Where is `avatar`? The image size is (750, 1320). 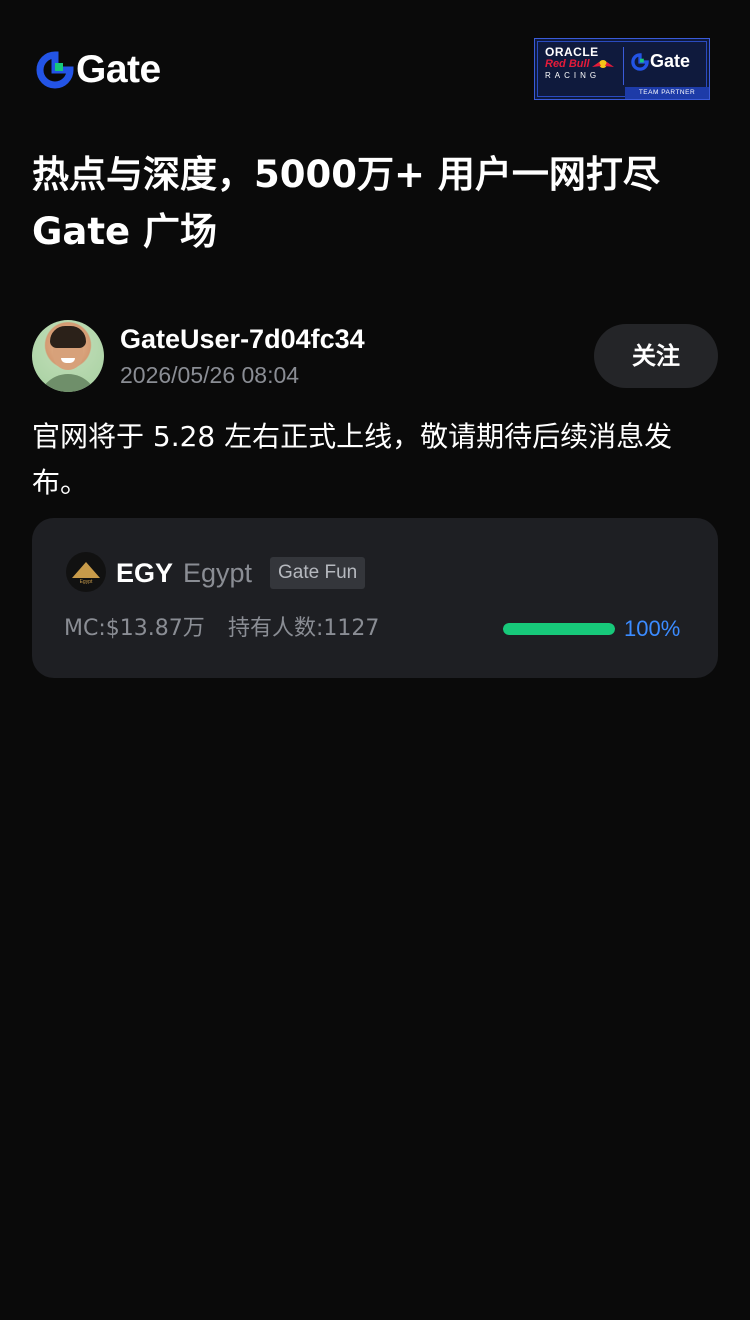 avatar is located at coordinates (68, 356).